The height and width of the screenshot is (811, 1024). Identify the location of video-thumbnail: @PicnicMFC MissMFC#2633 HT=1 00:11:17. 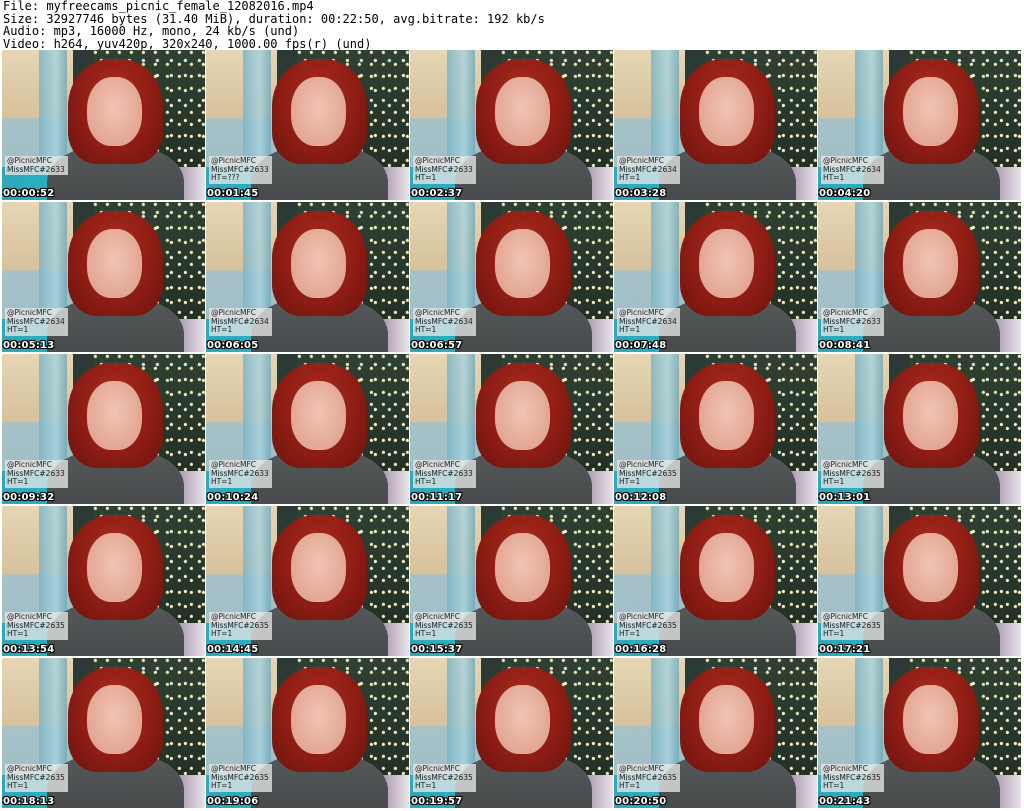
(511, 429).